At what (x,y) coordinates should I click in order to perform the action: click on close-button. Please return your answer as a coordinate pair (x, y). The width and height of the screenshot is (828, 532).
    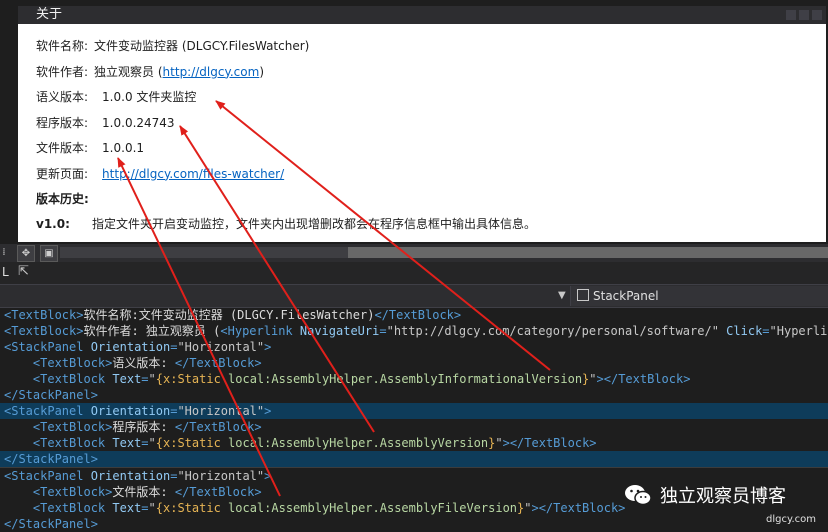
    Looking at the image, I should click on (817, 15).